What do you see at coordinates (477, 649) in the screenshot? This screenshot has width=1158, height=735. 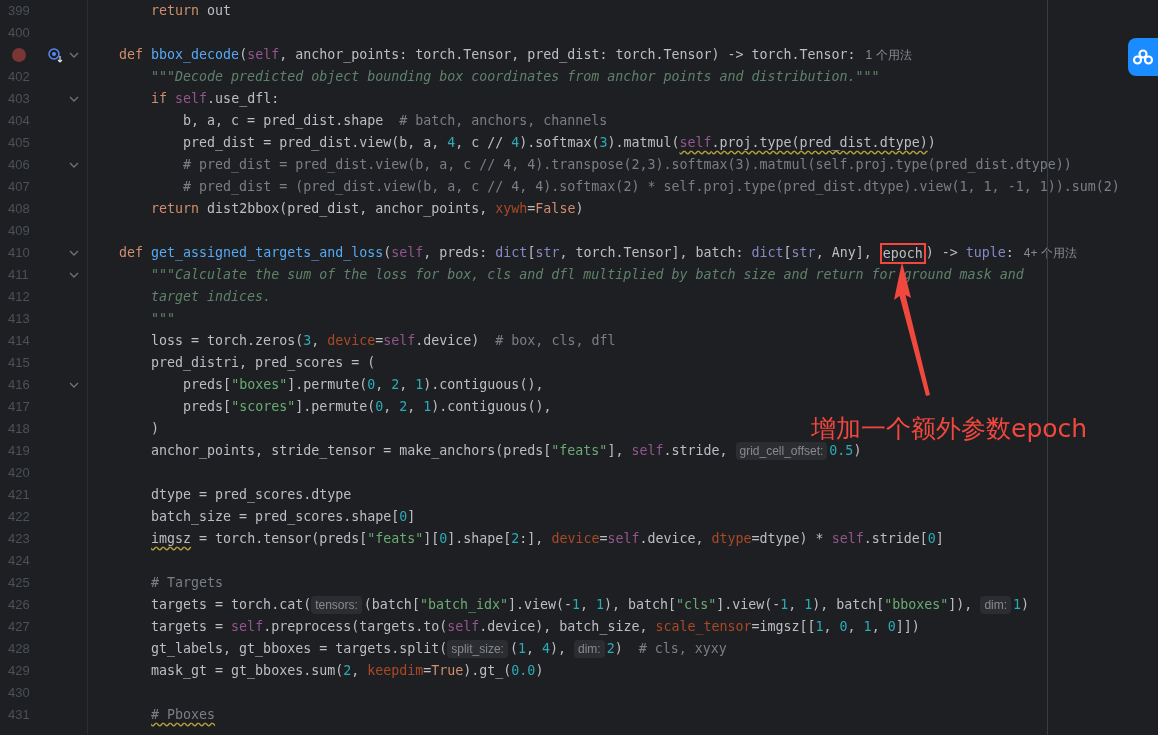 I see `inlay-hint: split_size:` at bounding box center [477, 649].